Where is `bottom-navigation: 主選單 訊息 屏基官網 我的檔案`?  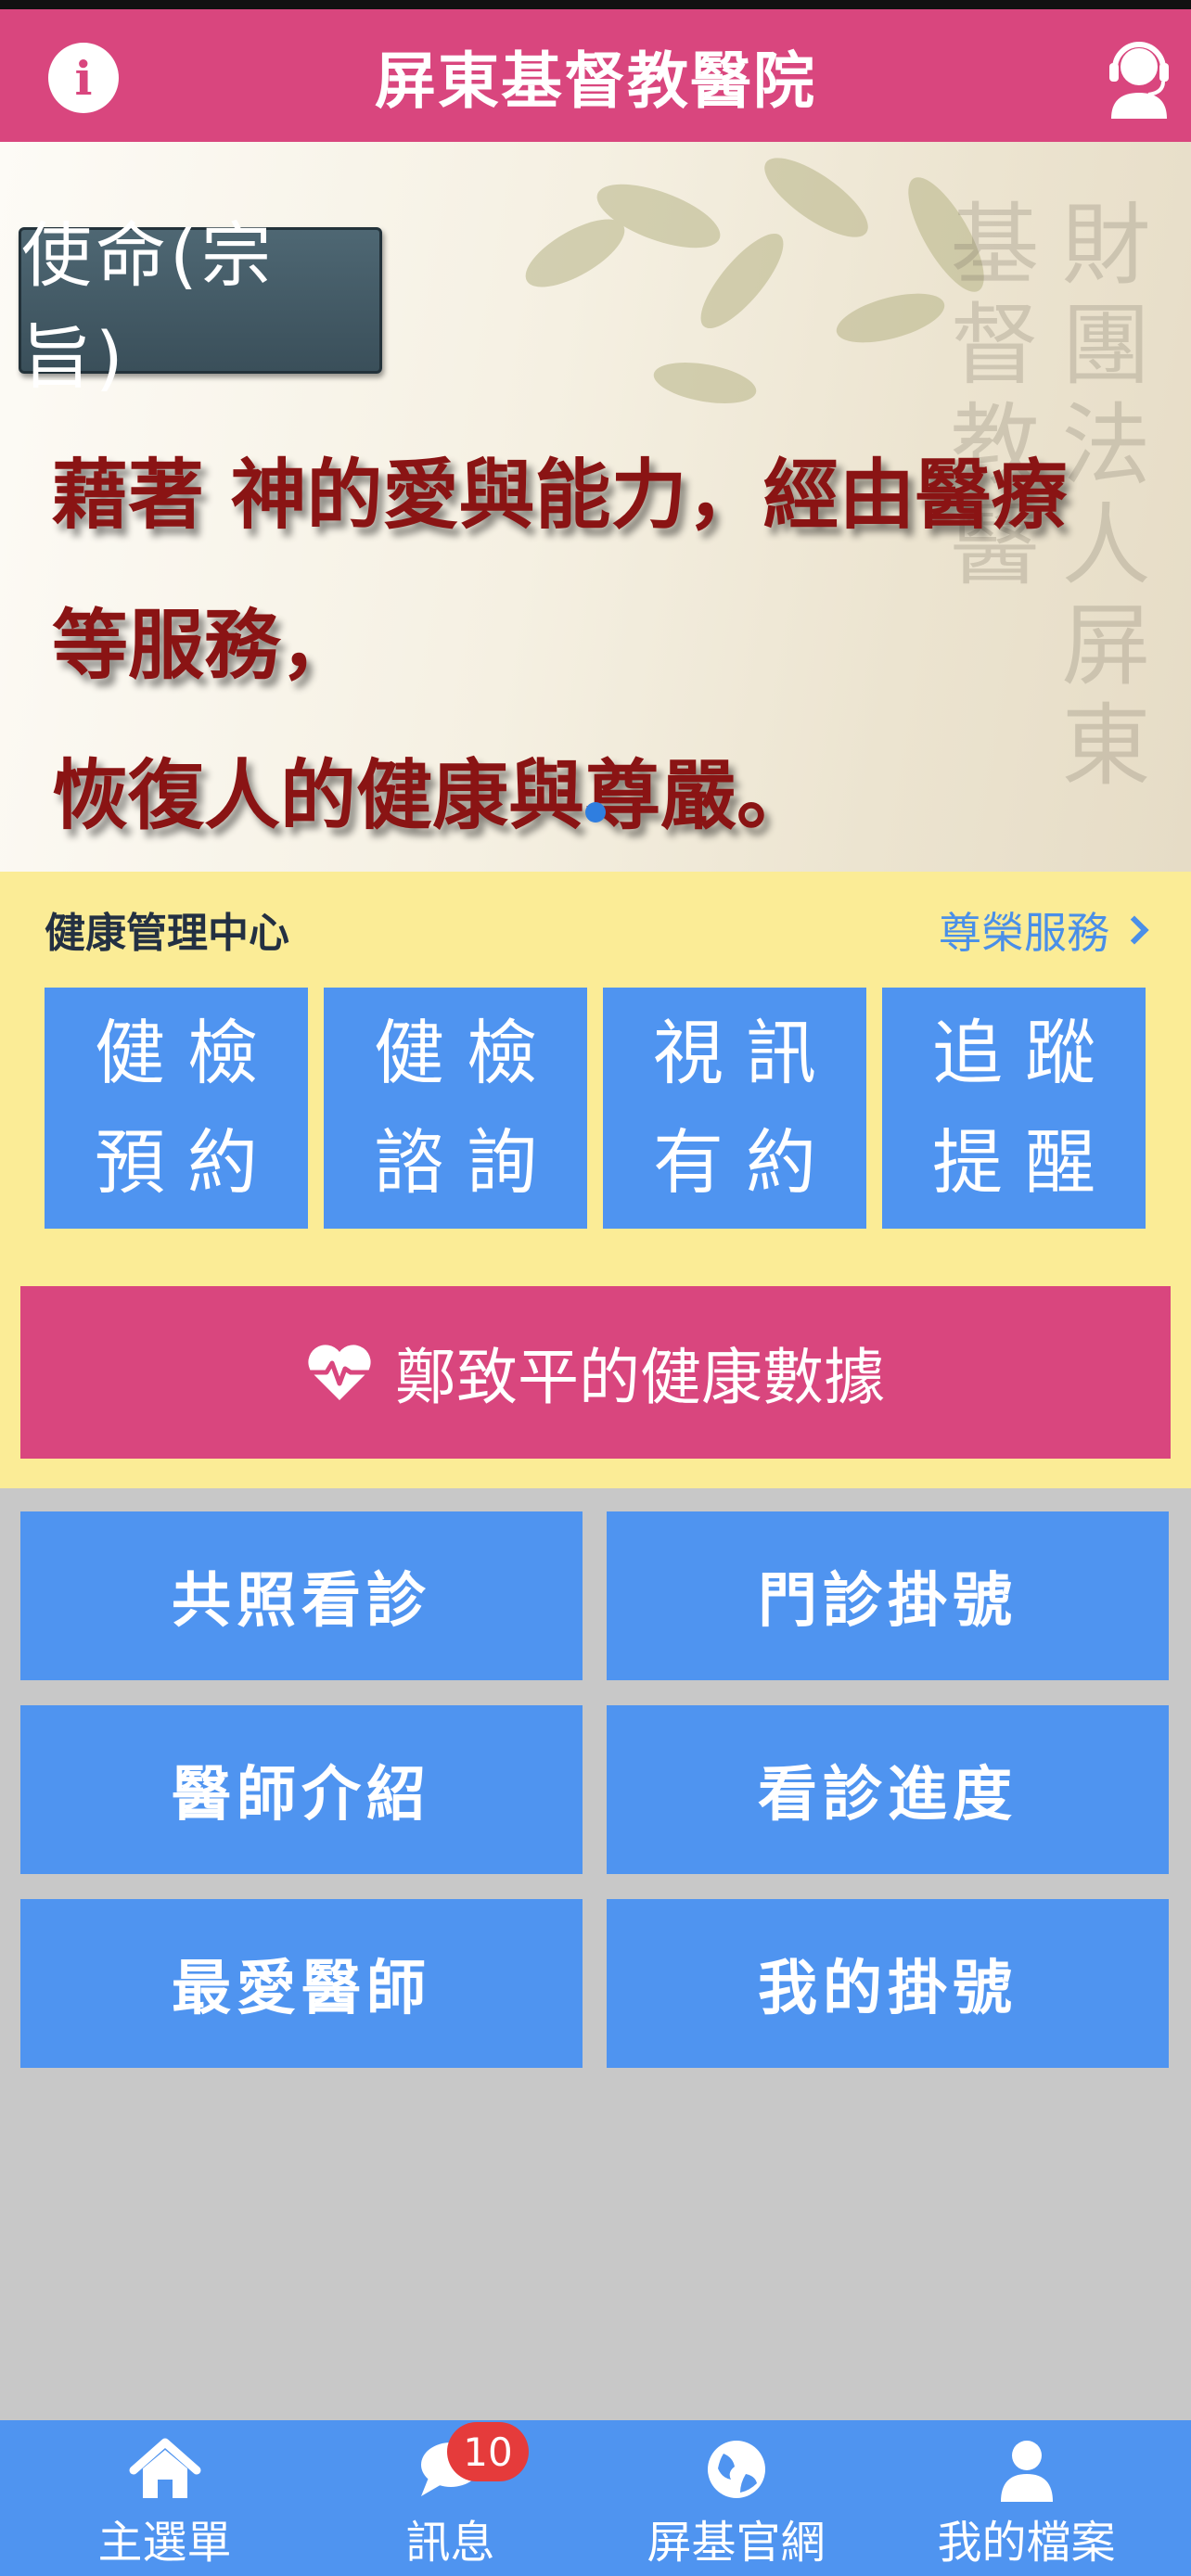 bottom-navigation: 主選單 訊息 屏基官網 我的檔案 is located at coordinates (595, 2498).